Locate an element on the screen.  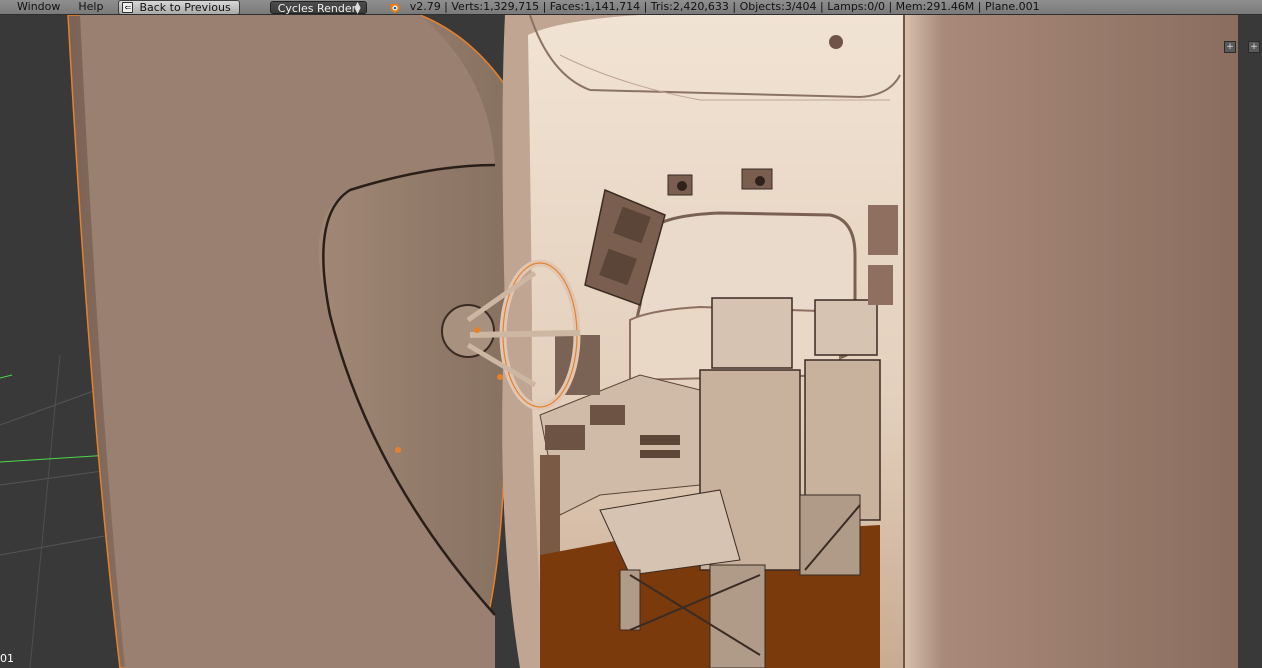
render-engine-value: Cycles Render is located at coordinates (317, 8).